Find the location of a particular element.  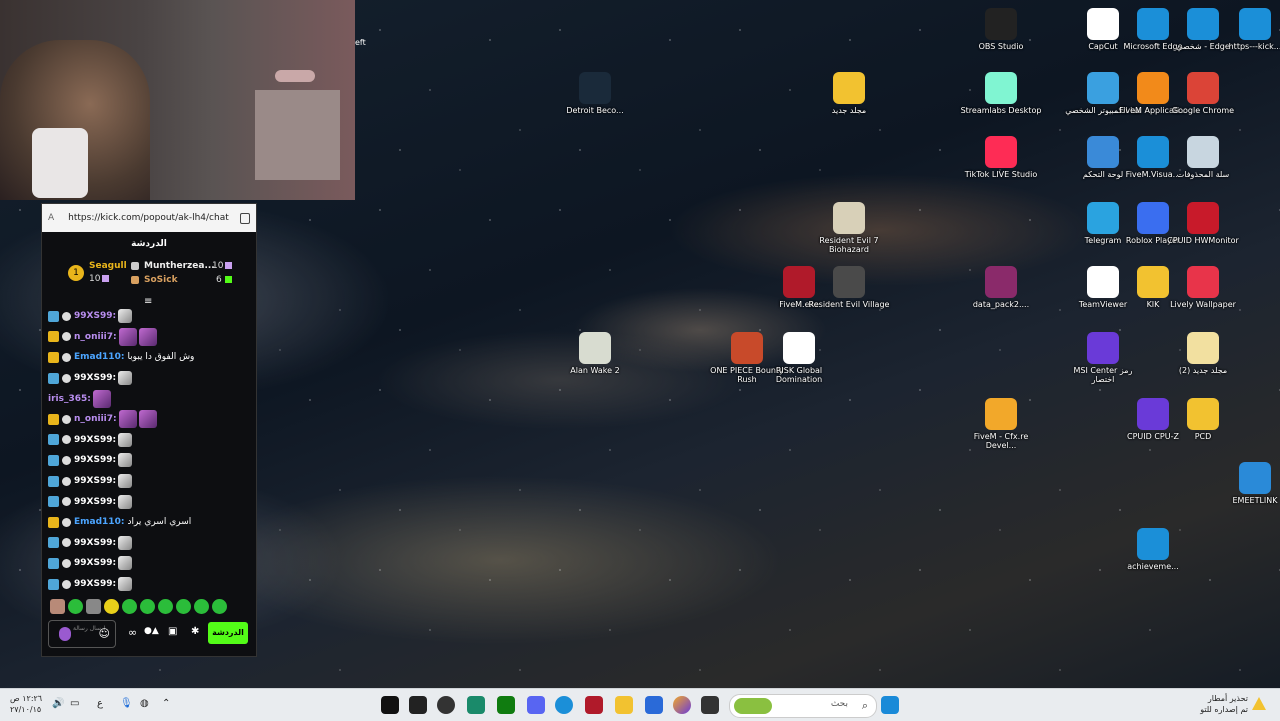

obs-taskbar-icon is located at coordinates (446, 705).